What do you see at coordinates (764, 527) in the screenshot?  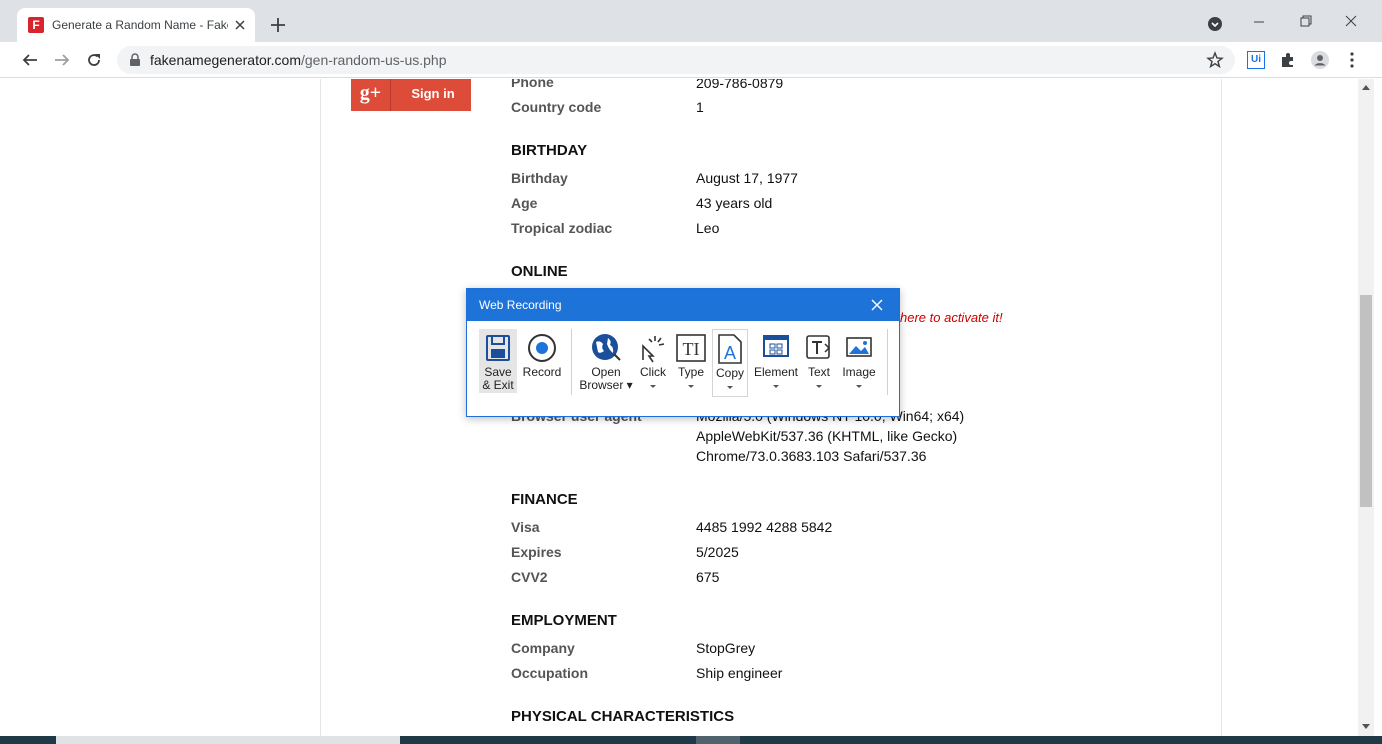 I see `visa-value: 4485 1992 4288 5842` at bounding box center [764, 527].